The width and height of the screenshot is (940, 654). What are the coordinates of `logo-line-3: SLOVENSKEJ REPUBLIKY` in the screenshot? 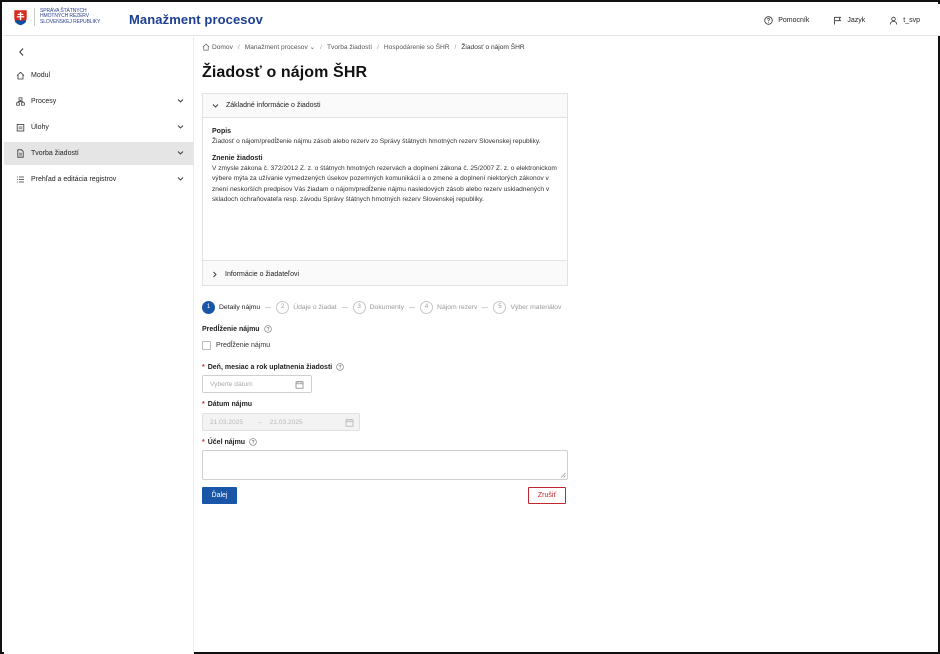 It's located at (70, 21).